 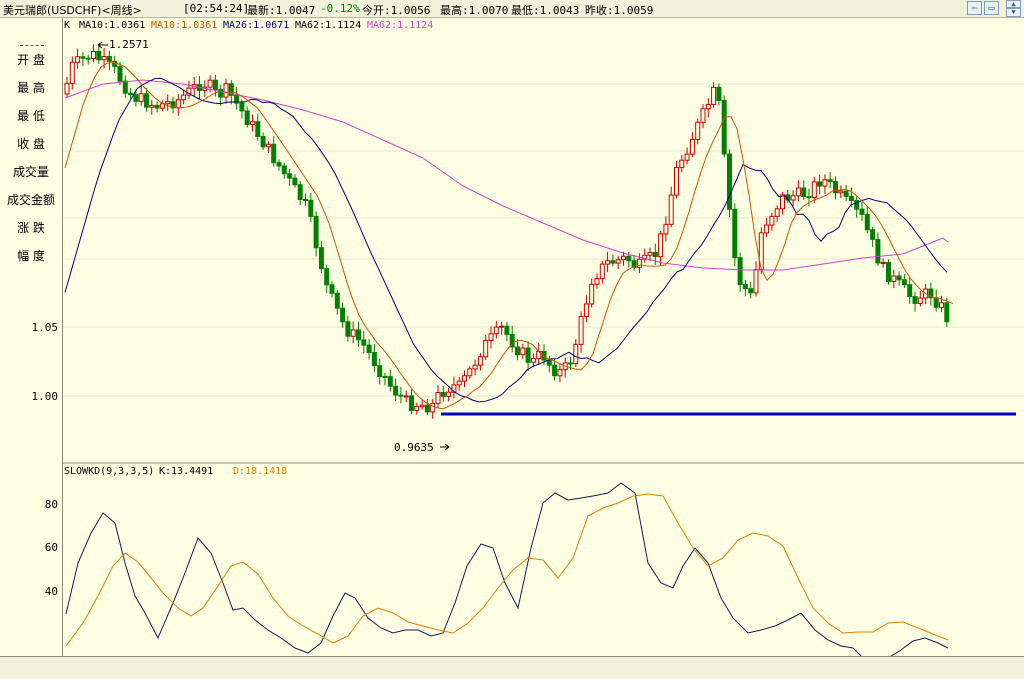 I want to click on quote-change: -0.12%, so click(x=340, y=8).